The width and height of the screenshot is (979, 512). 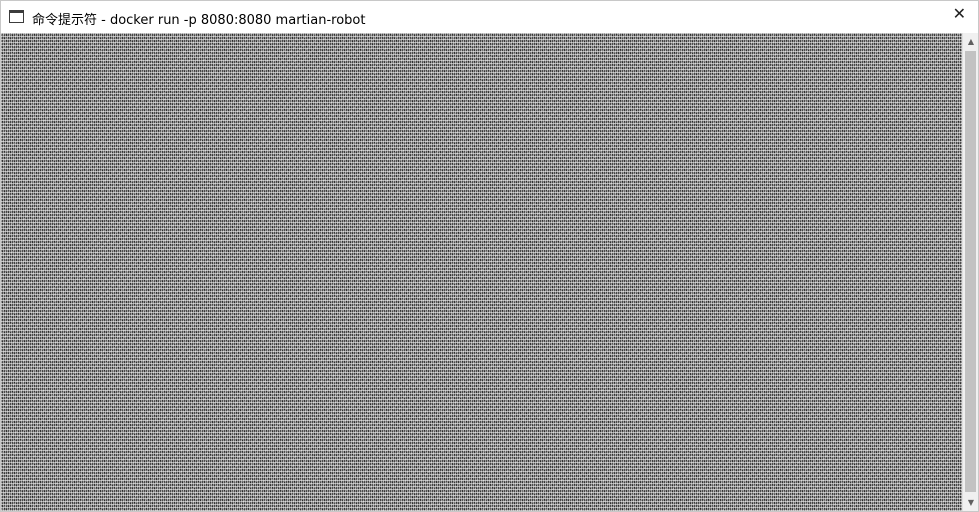 I want to click on console-window-icon, so click(x=16, y=16).